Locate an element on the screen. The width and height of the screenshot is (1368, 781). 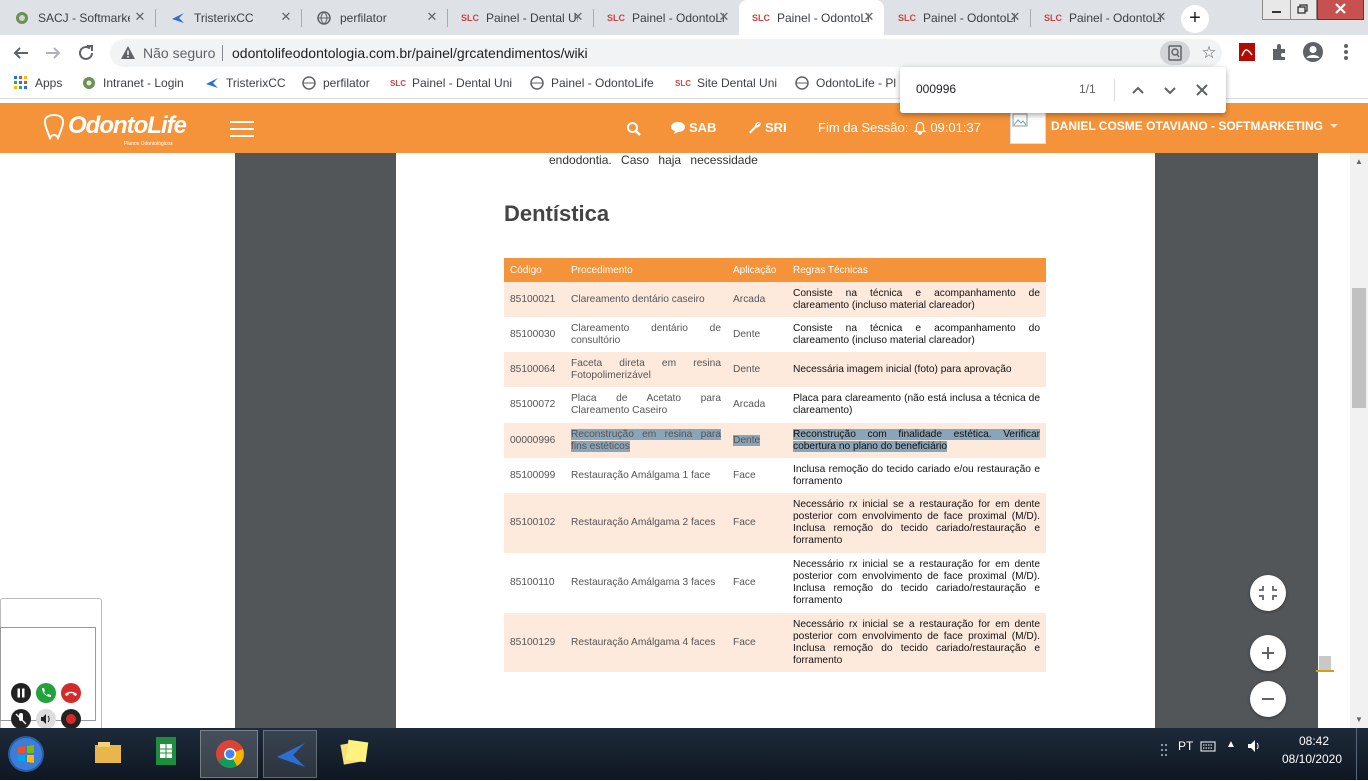
reload-button is located at coordinates (86, 53).